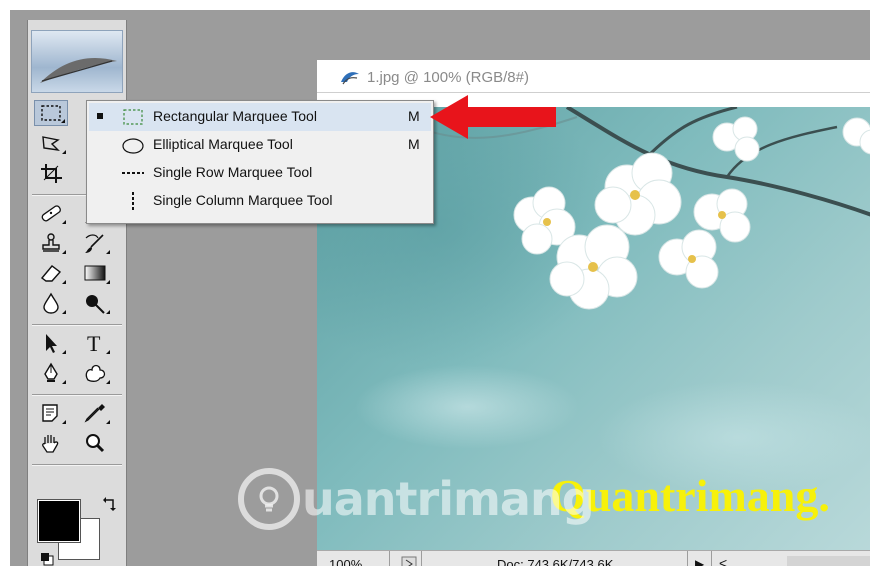  Describe the element at coordinates (699, 561) in the screenshot. I see `status-arrow-button: ▶` at that location.